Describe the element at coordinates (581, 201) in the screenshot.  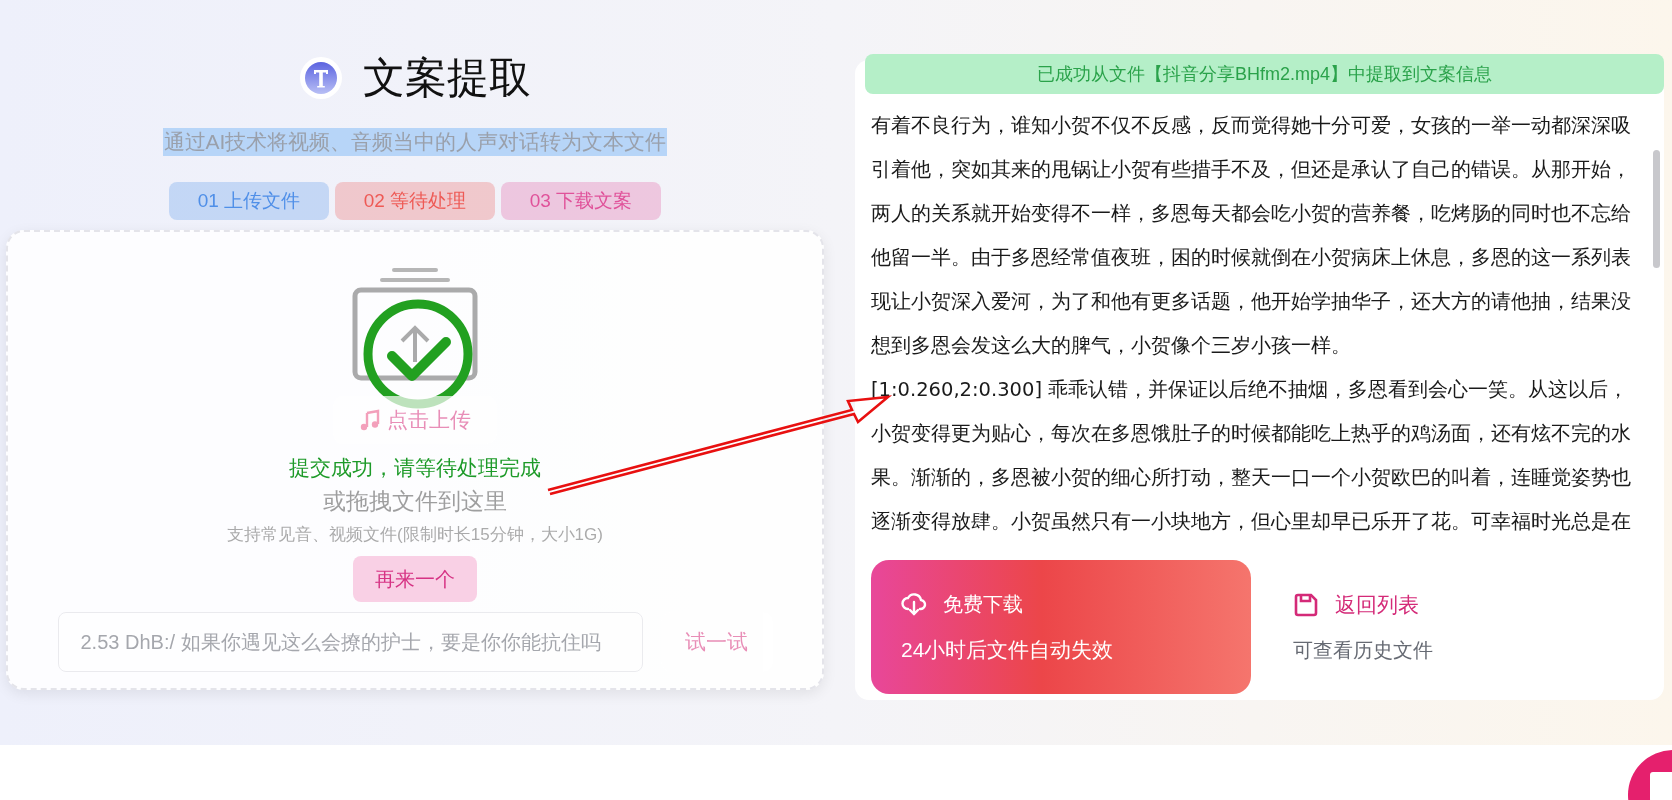
I see `step-label: 03 下载文案` at that location.